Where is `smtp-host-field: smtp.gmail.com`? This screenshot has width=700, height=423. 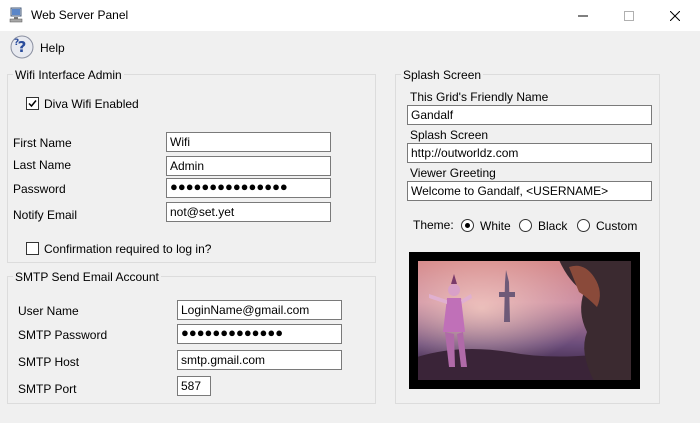
smtp-host-field: smtp.gmail.com is located at coordinates (259, 360).